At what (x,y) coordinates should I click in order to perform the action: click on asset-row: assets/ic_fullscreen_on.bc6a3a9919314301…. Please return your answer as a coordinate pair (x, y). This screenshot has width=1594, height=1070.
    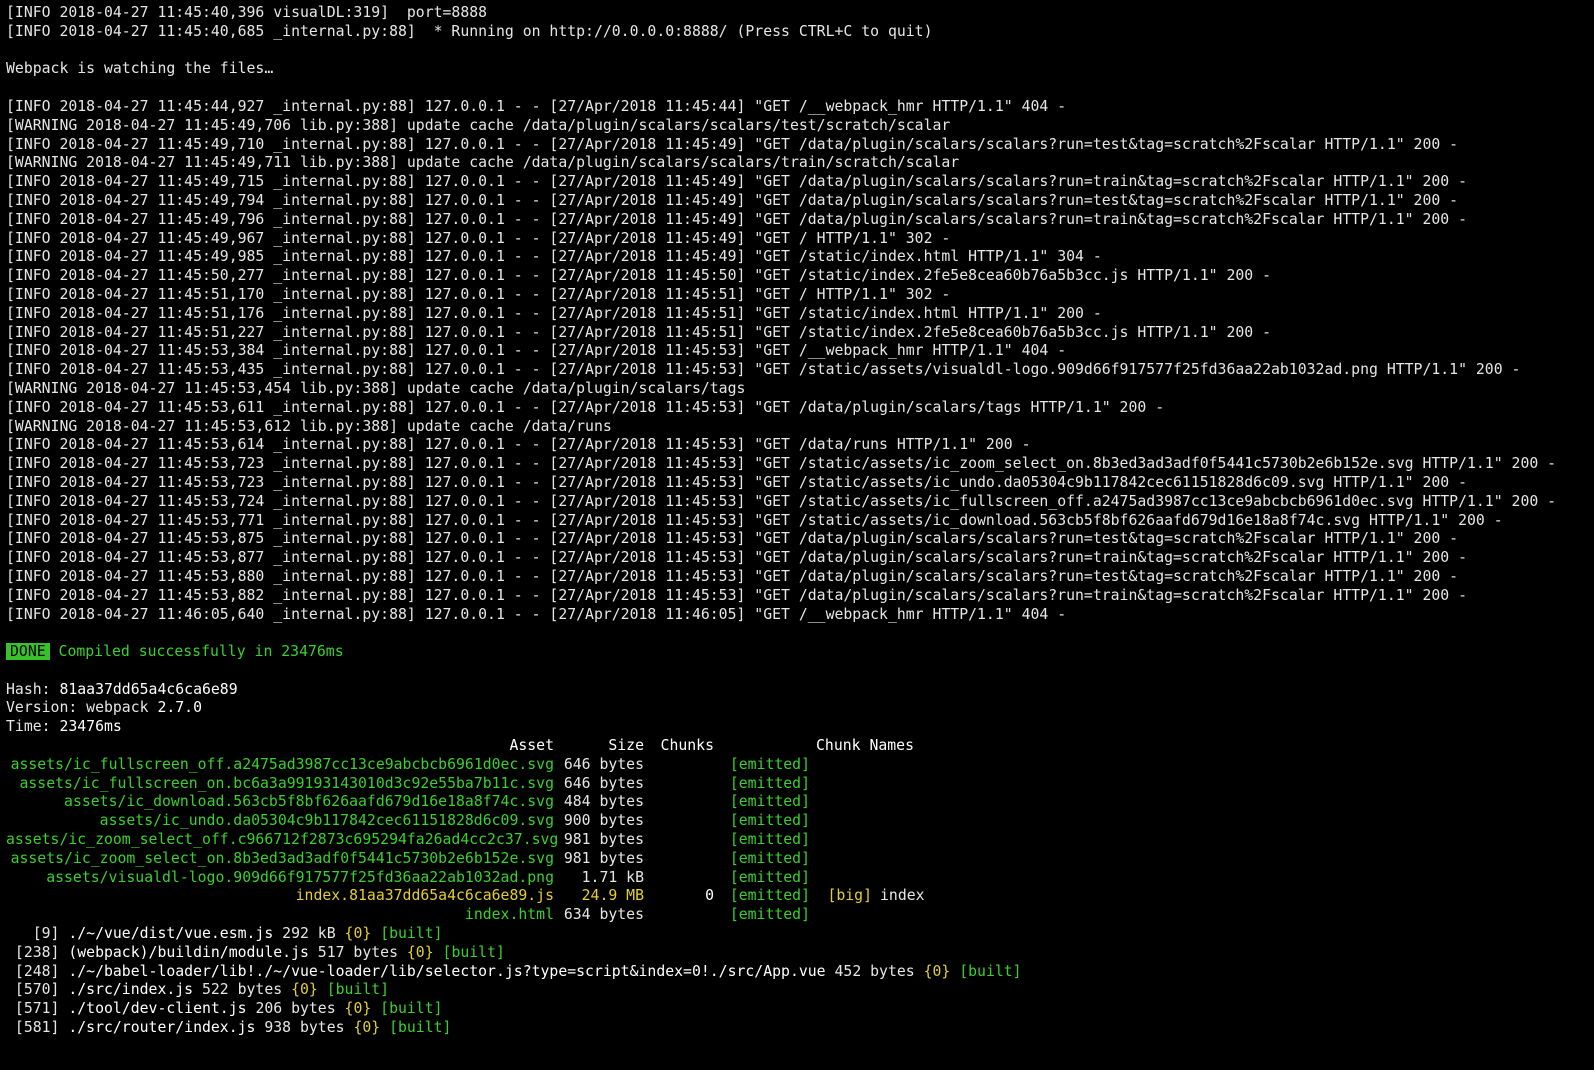
    Looking at the image, I should click on (800, 784).